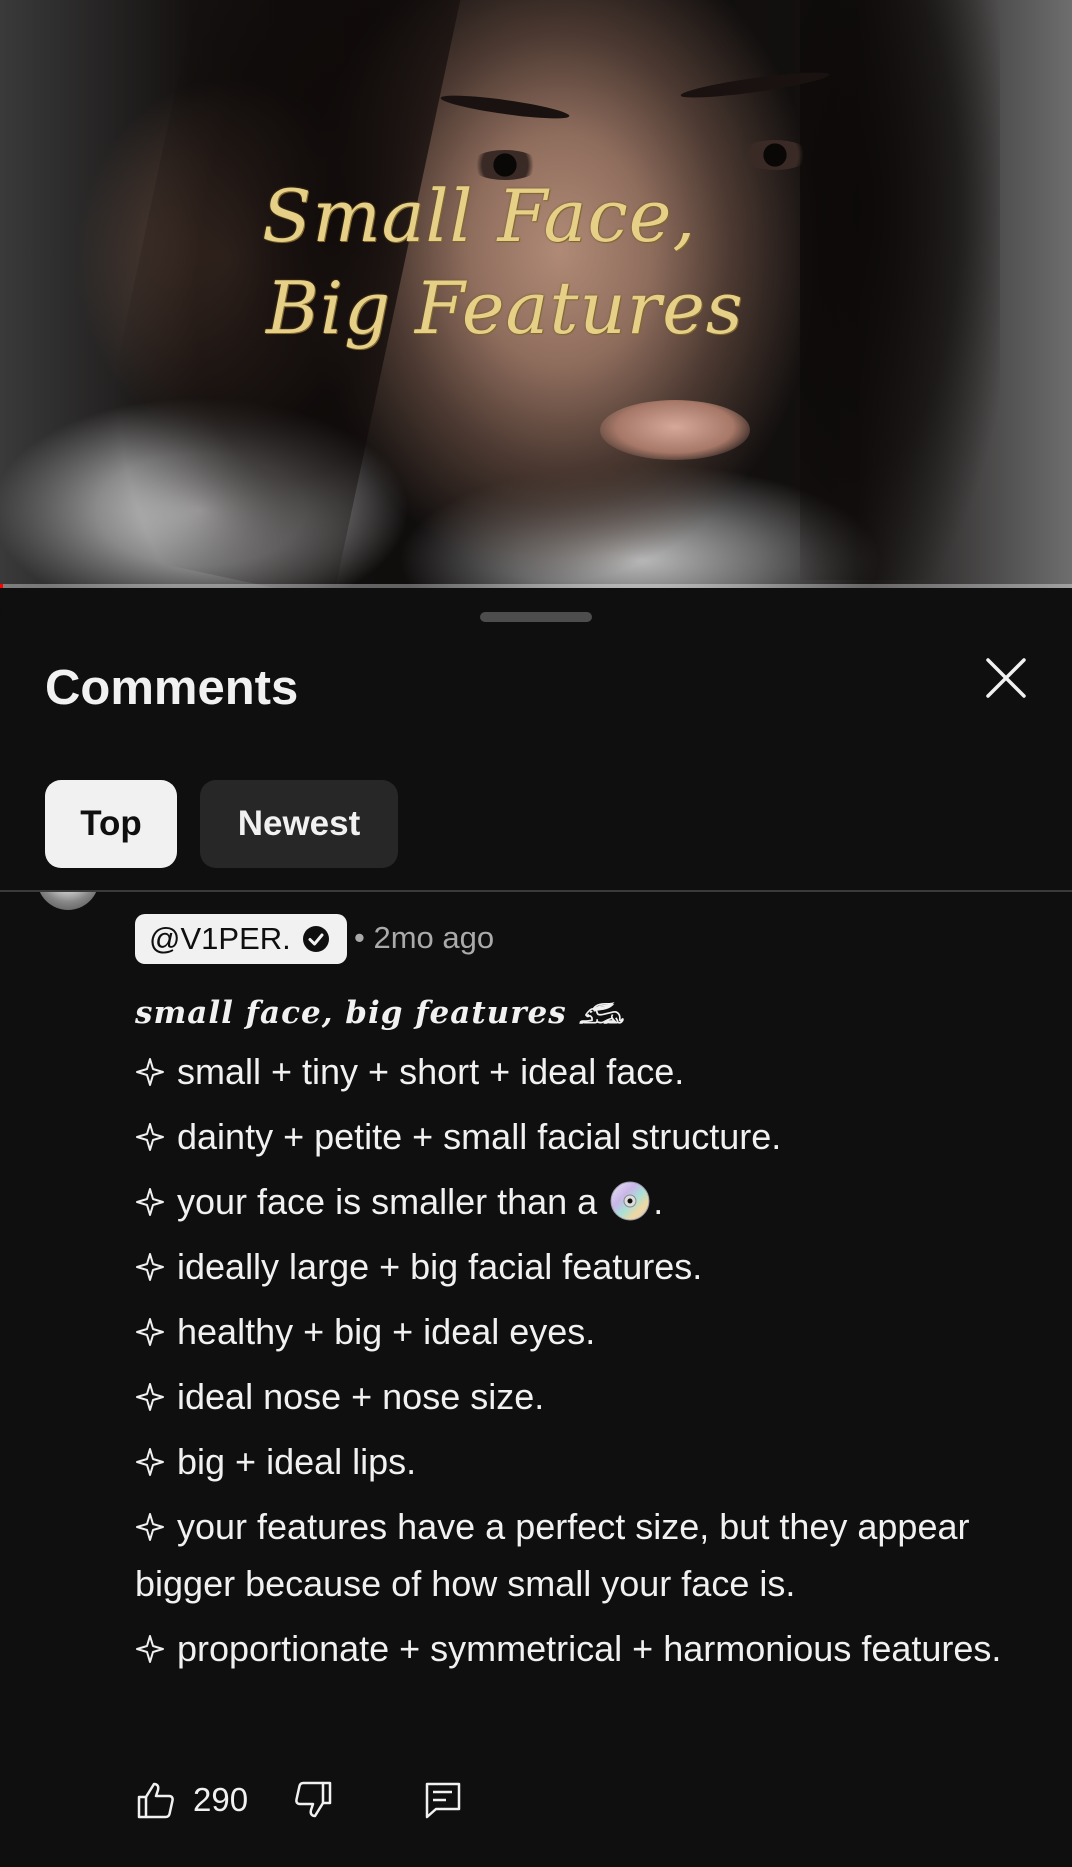 The image size is (1072, 1867). I want to click on comment-author-badge: @V1PER., so click(241, 939).